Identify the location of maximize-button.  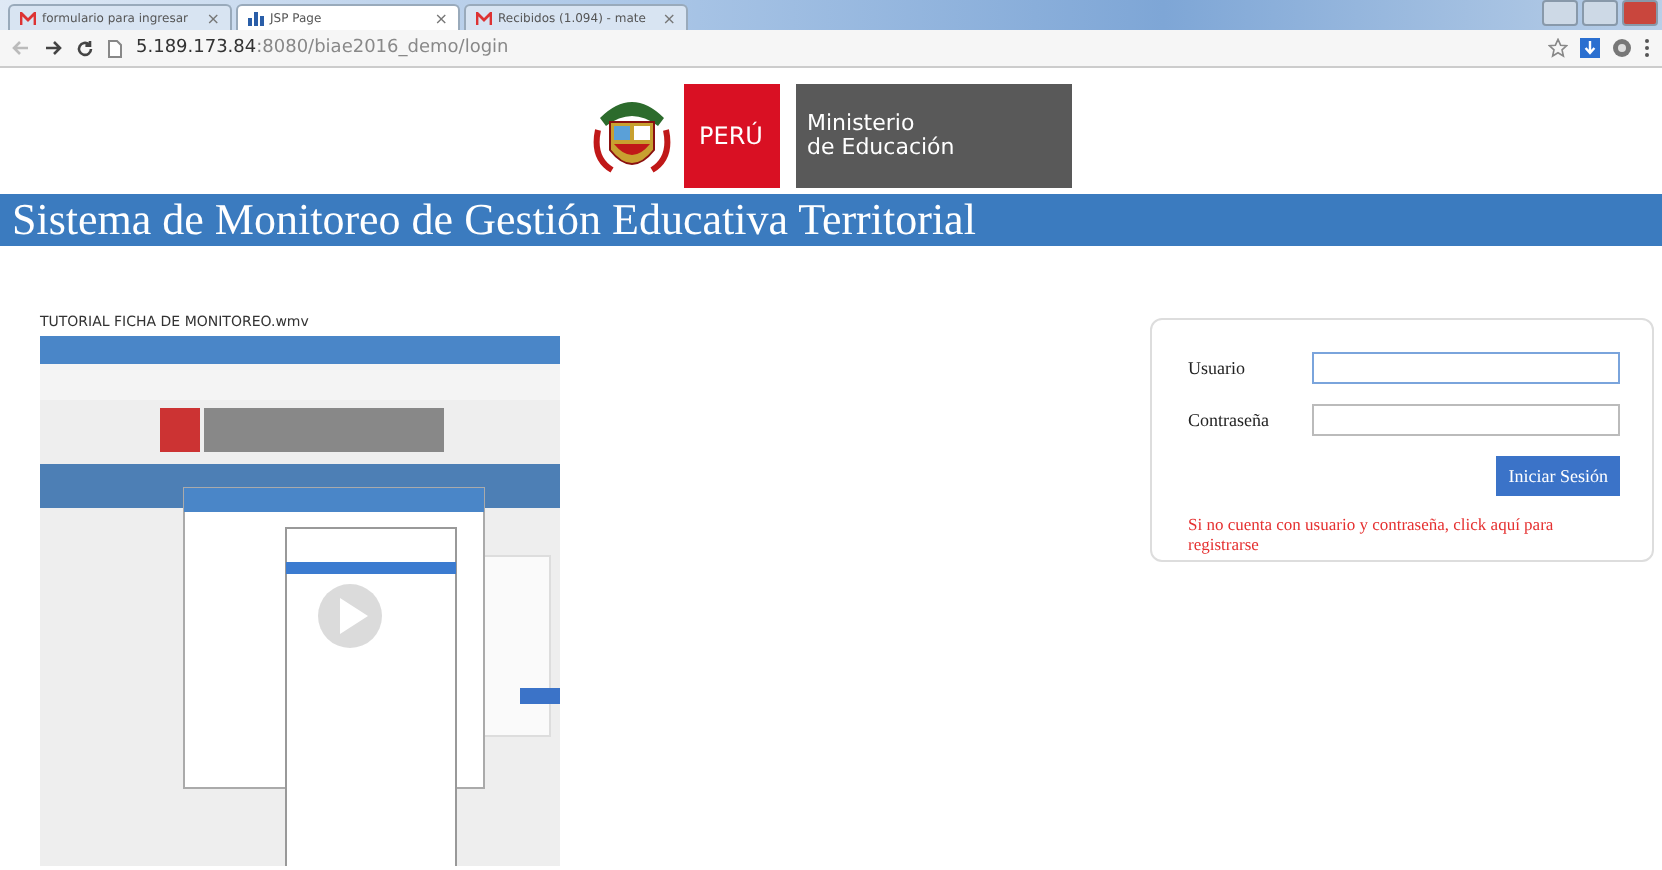
(1600, 13).